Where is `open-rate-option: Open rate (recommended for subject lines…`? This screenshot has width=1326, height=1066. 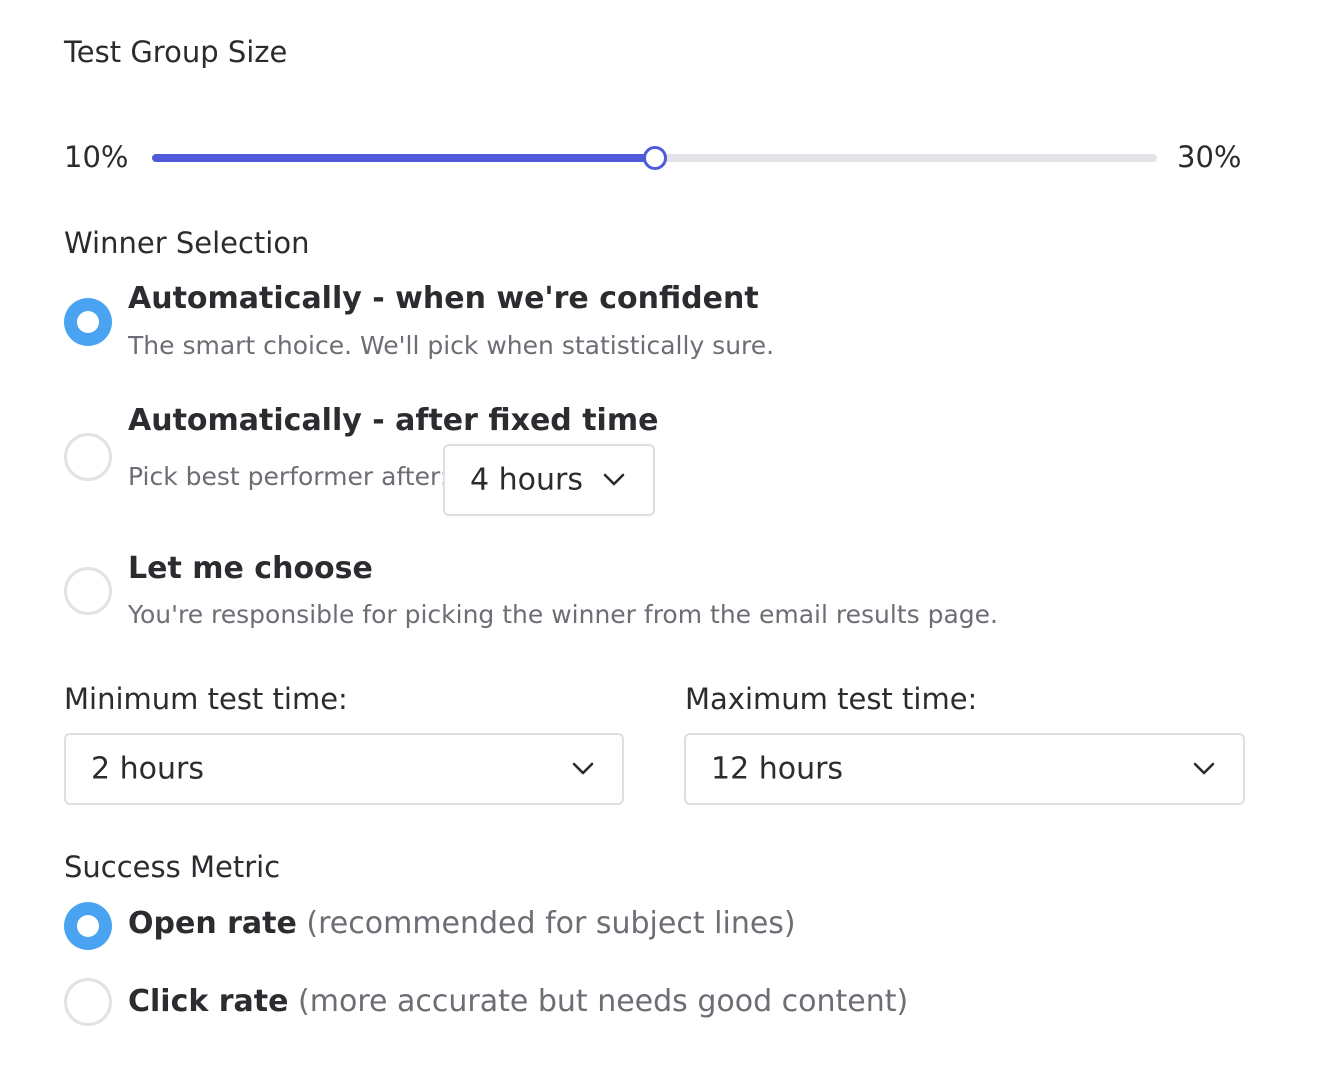
open-rate-option: Open rate (recommended for subject lines… is located at coordinates (462, 924).